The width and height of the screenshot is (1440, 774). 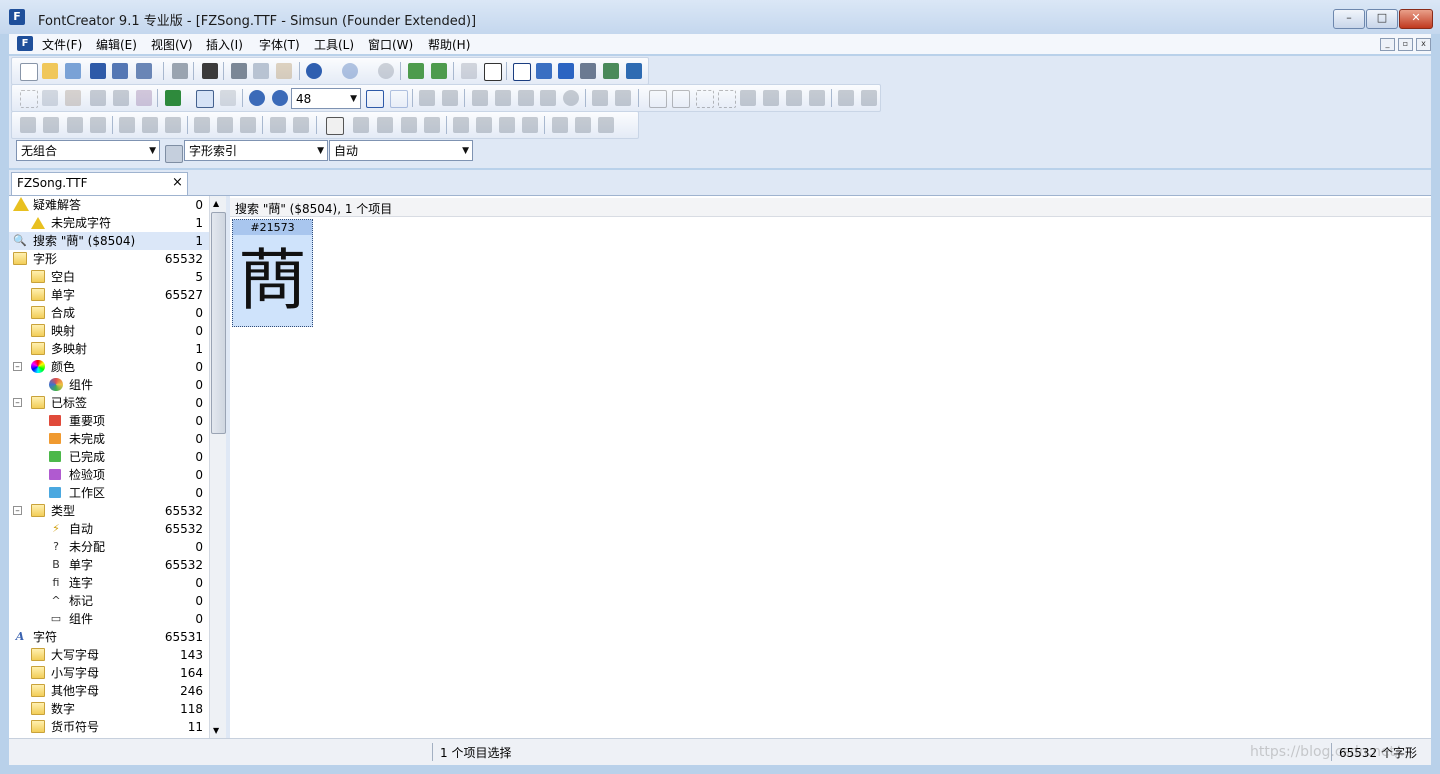 I want to click on scrollbar-thumb, so click(x=218, y=323).